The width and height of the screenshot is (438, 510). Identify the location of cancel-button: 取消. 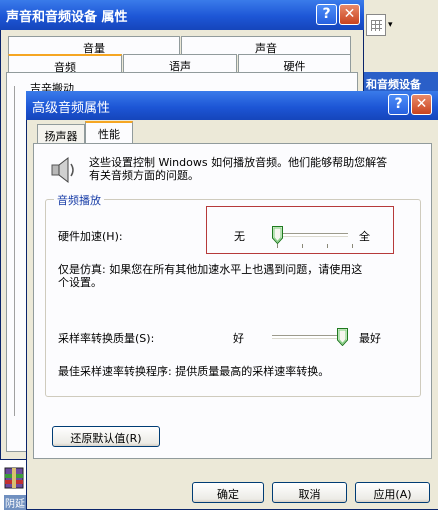
(309, 492).